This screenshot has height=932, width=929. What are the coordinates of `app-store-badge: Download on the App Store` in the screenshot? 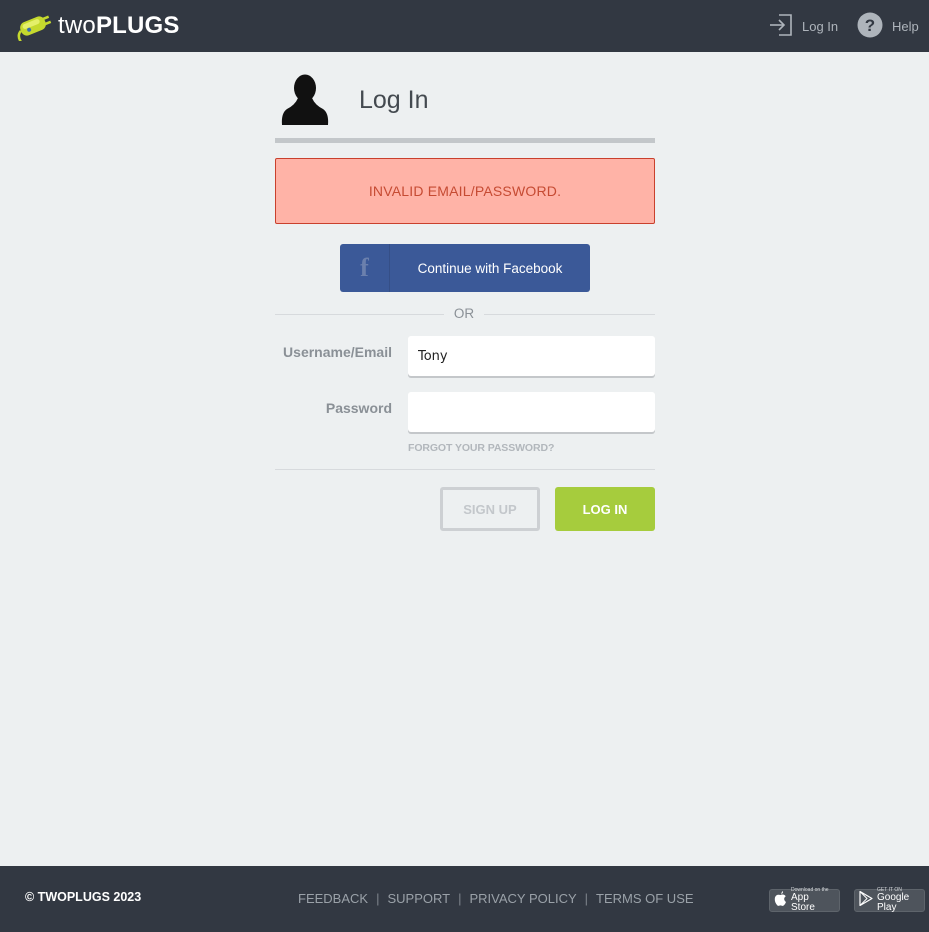 It's located at (804, 900).